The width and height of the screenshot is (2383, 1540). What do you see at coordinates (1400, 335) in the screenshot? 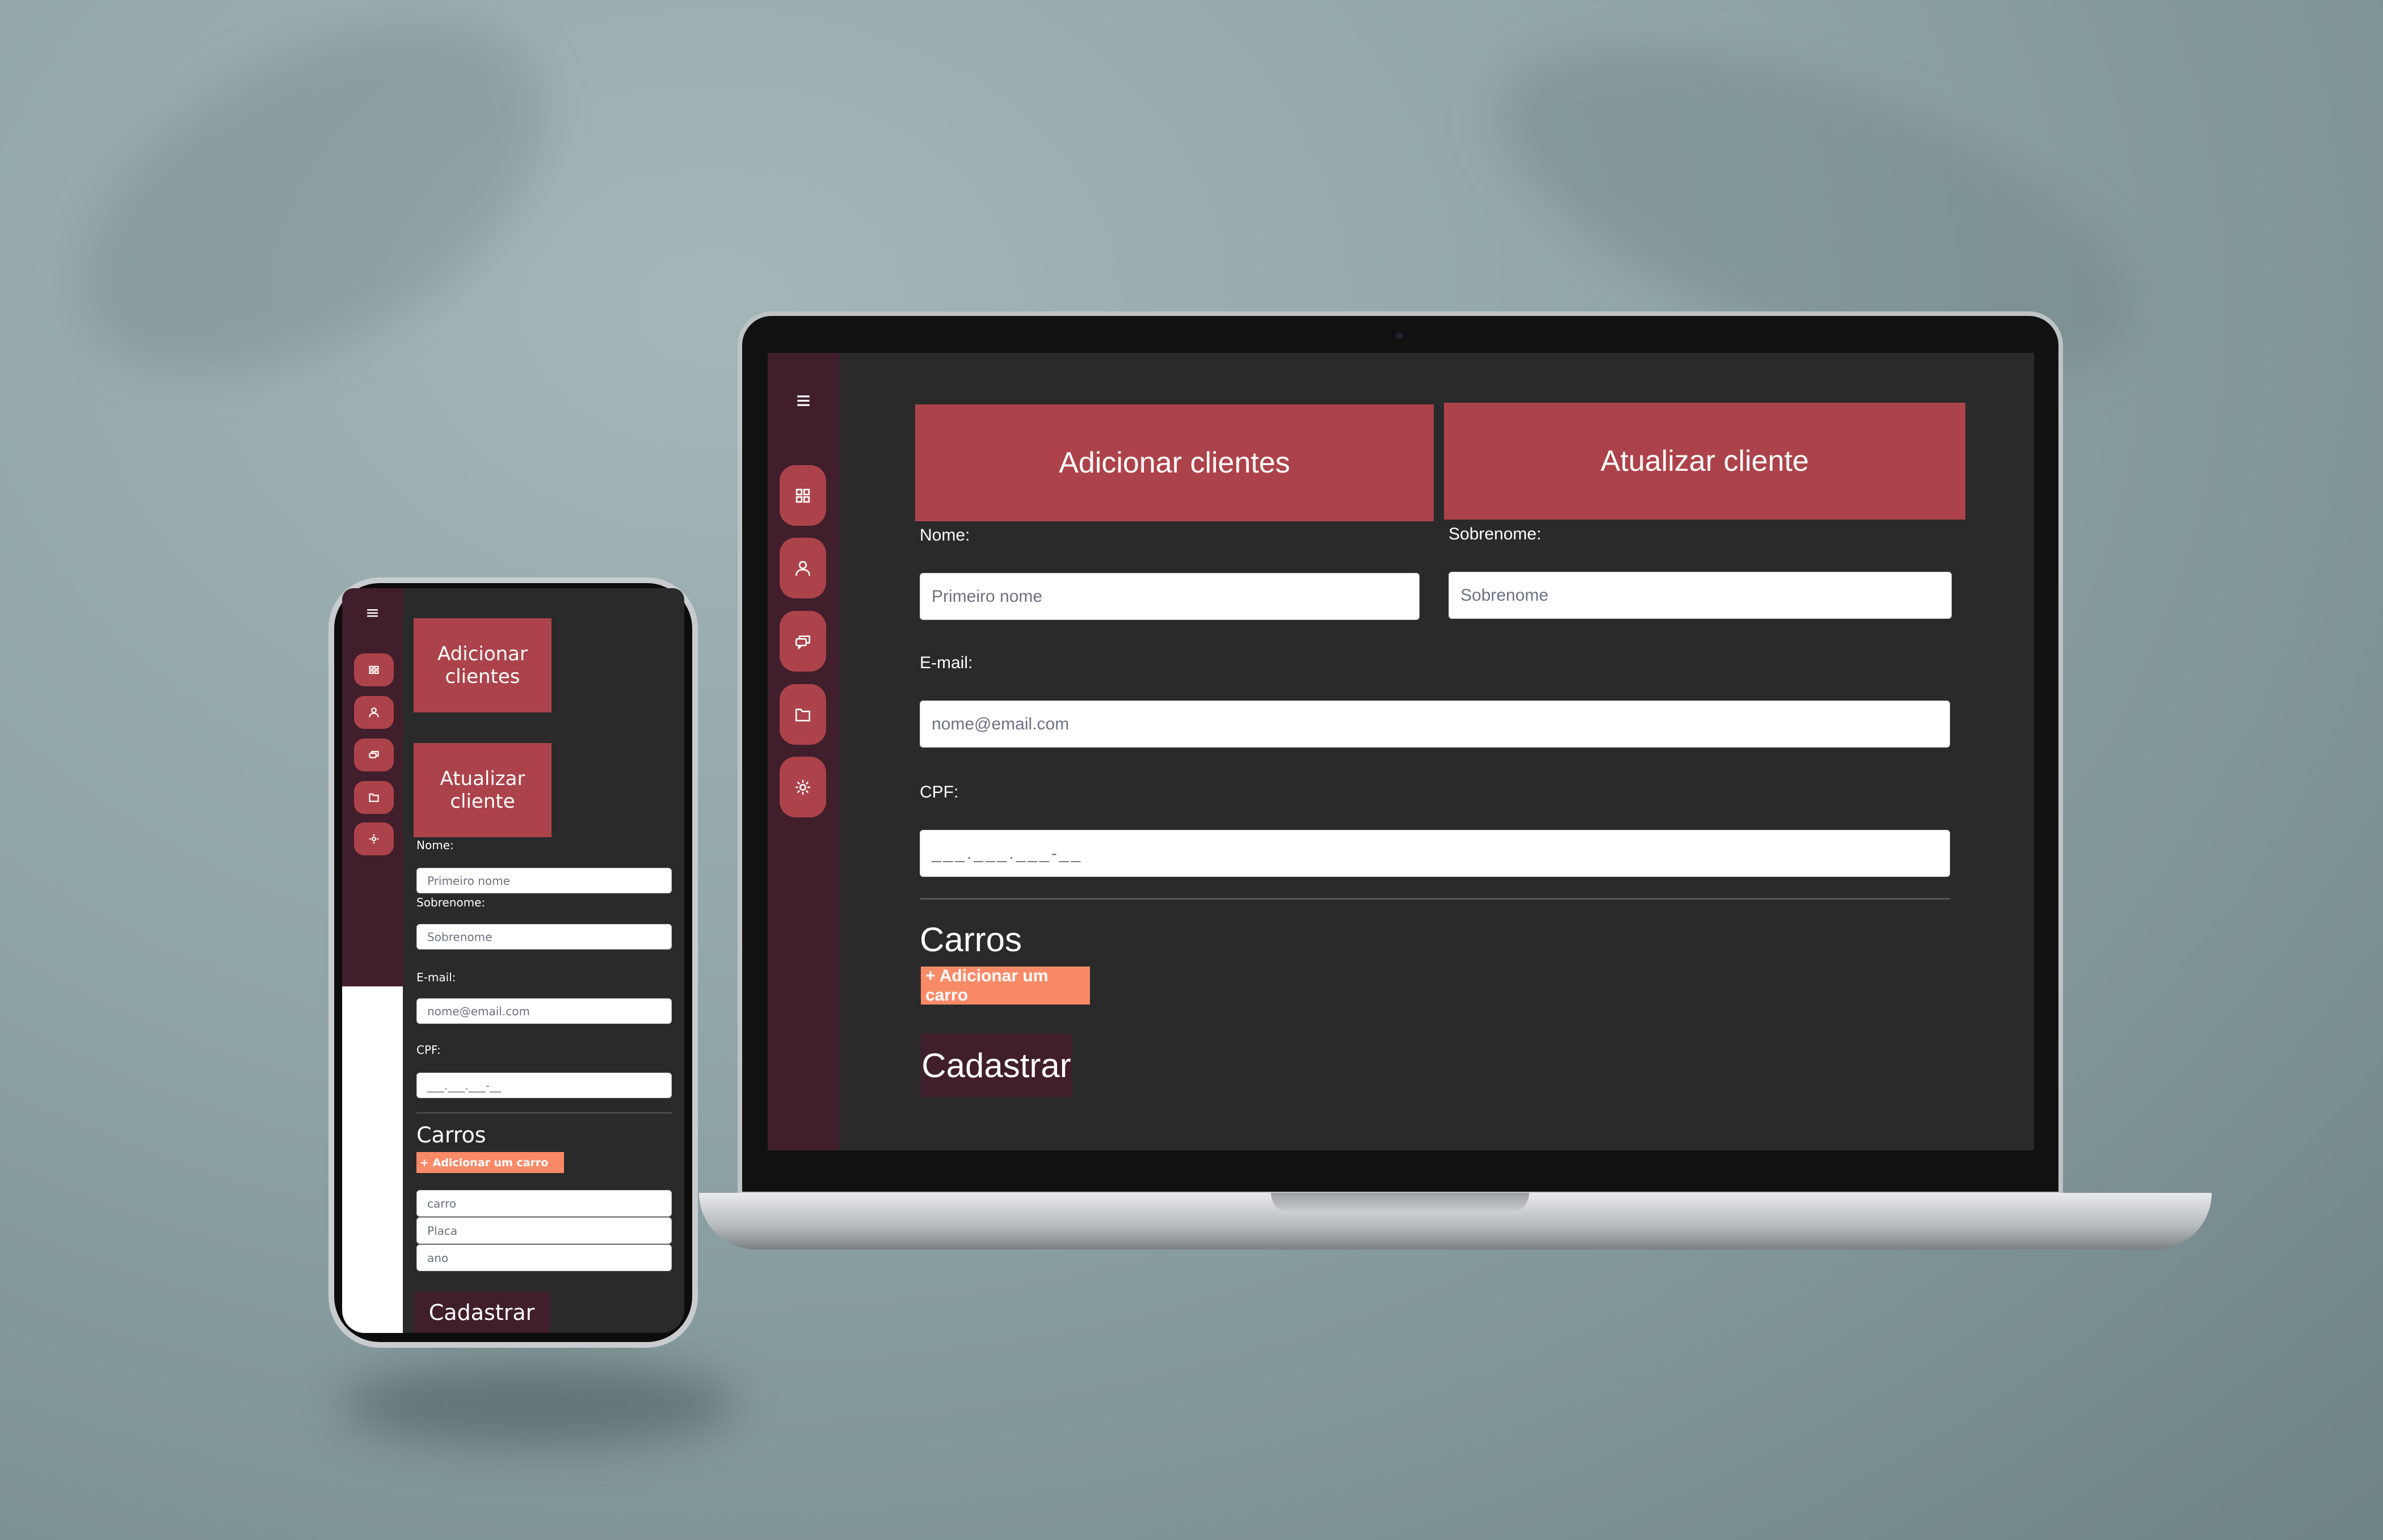
I see `laptop-camera` at bounding box center [1400, 335].